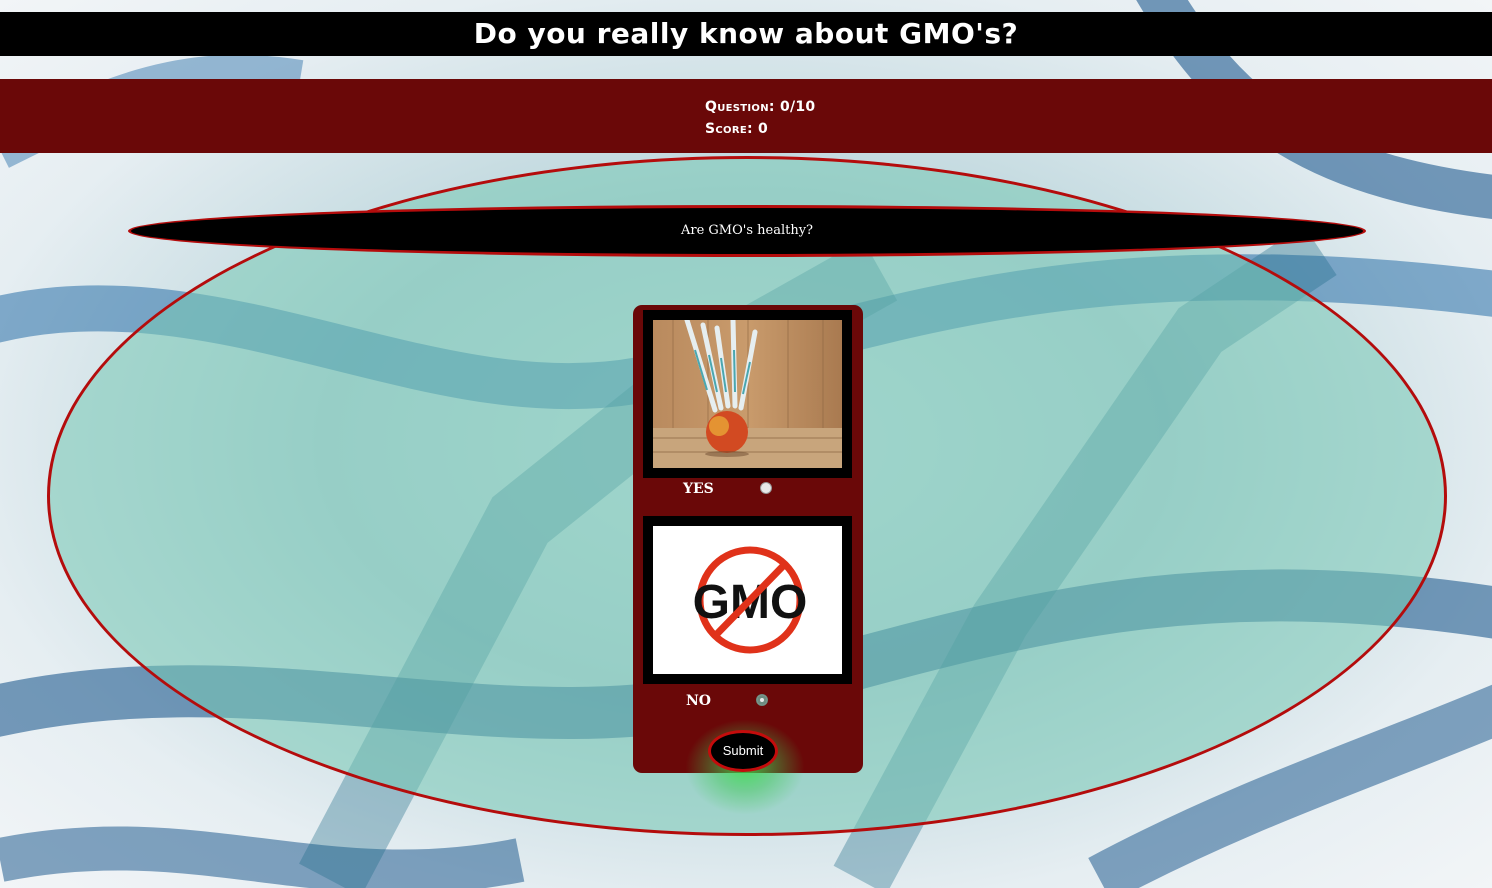 Image resolution: width=1492 pixels, height=888 pixels. Describe the element at coordinates (743, 751) in the screenshot. I see `submit-button: Submit` at that location.